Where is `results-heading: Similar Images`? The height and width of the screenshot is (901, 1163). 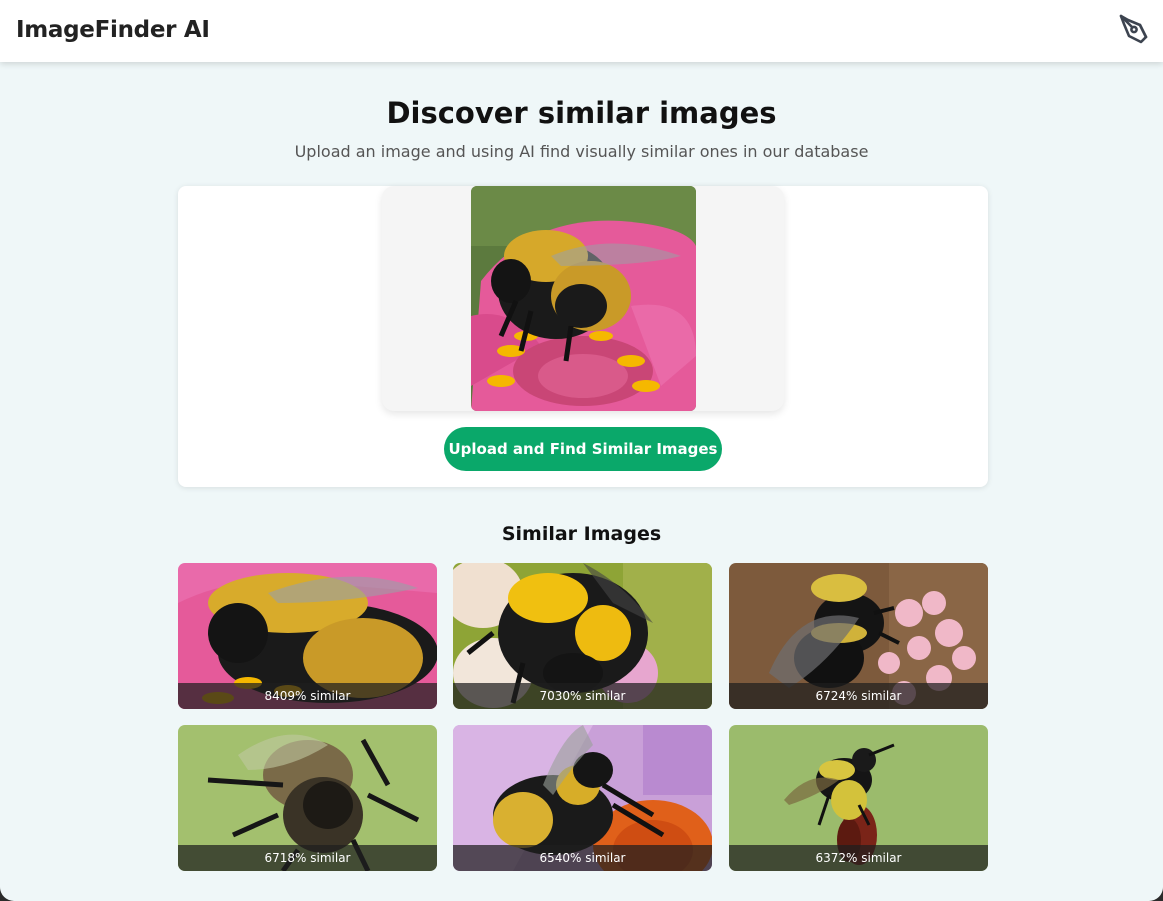 results-heading: Similar Images is located at coordinates (581, 534).